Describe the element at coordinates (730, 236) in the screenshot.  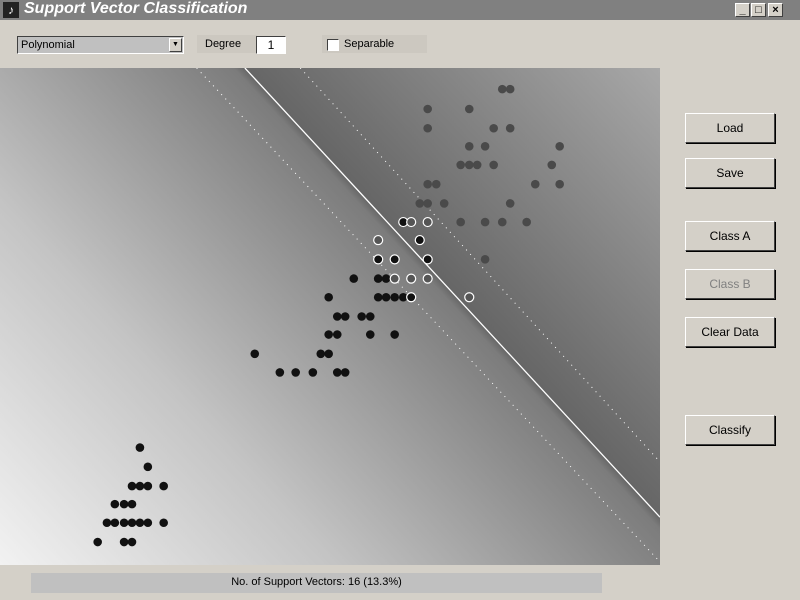
I see `class-a-button: Class A` at that location.